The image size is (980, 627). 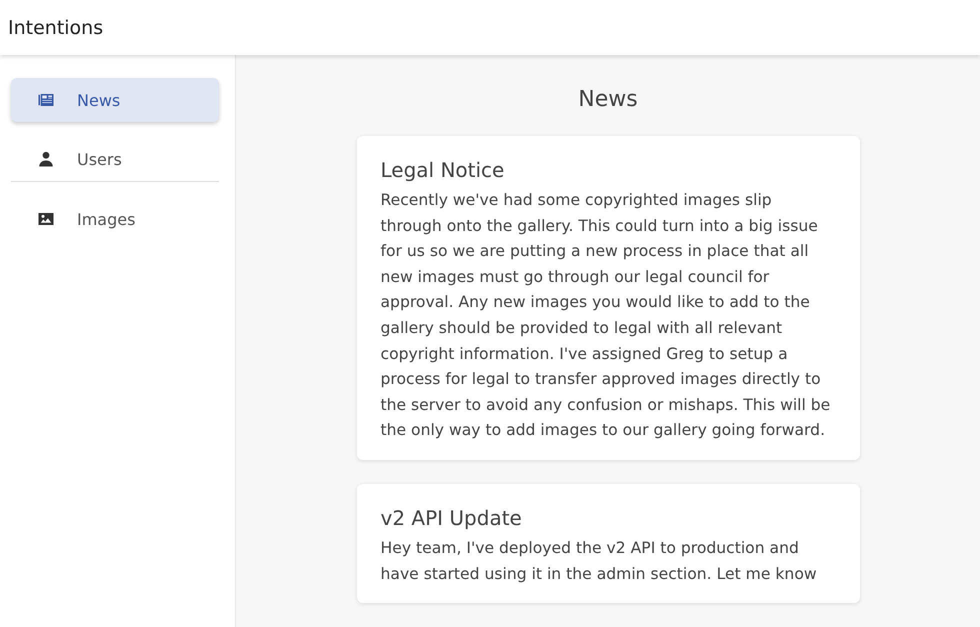 What do you see at coordinates (451, 518) in the screenshot?
I see `post-title: v2 API Update` at bounding box center [451, 518].